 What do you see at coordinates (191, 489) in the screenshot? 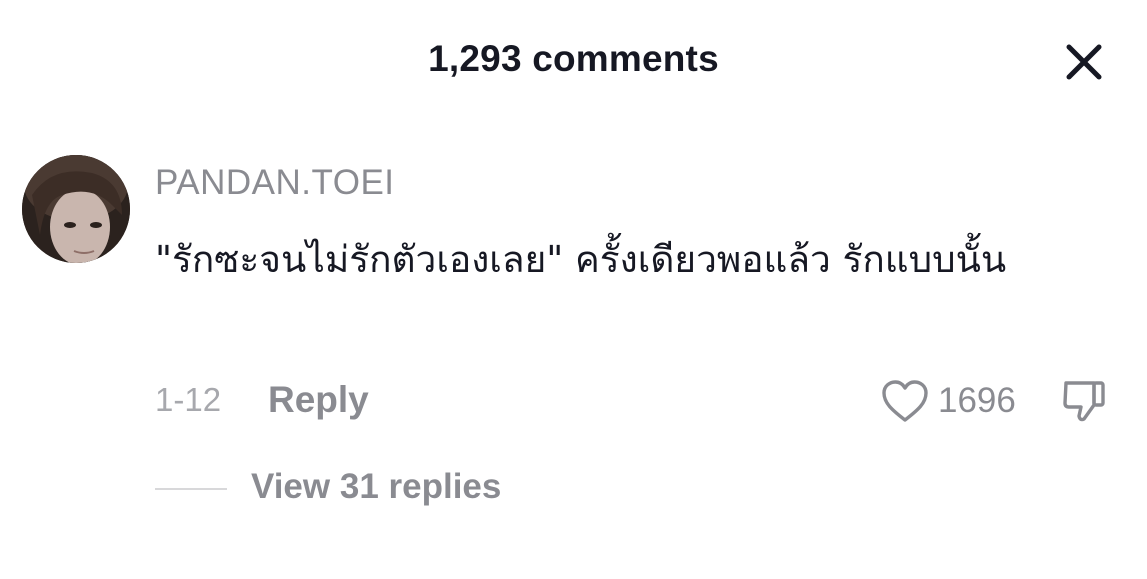
I see `replies-divider` at bounding box center [191, 489].